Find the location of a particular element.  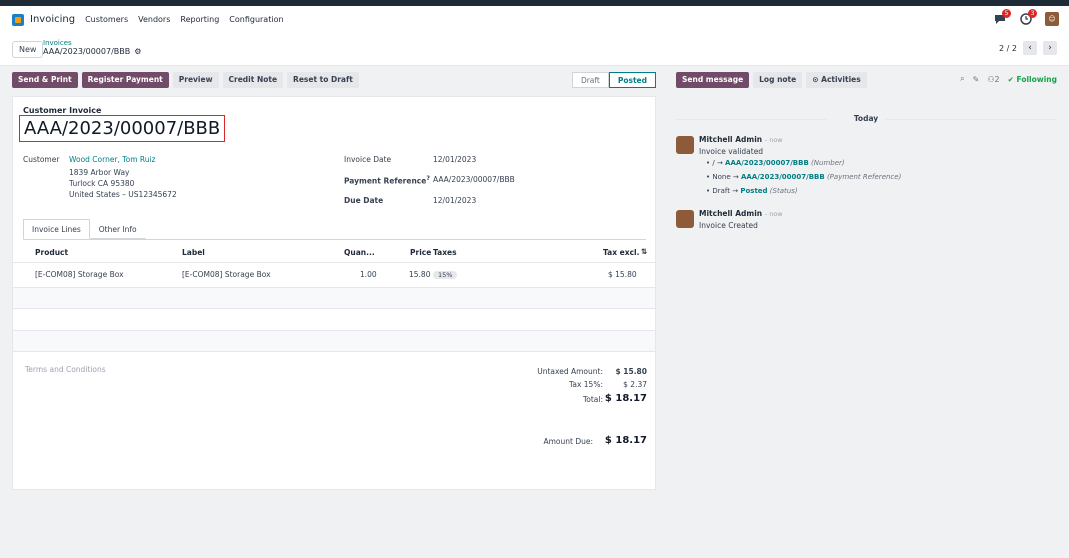

row-divider is located at coordinates (334, 351).